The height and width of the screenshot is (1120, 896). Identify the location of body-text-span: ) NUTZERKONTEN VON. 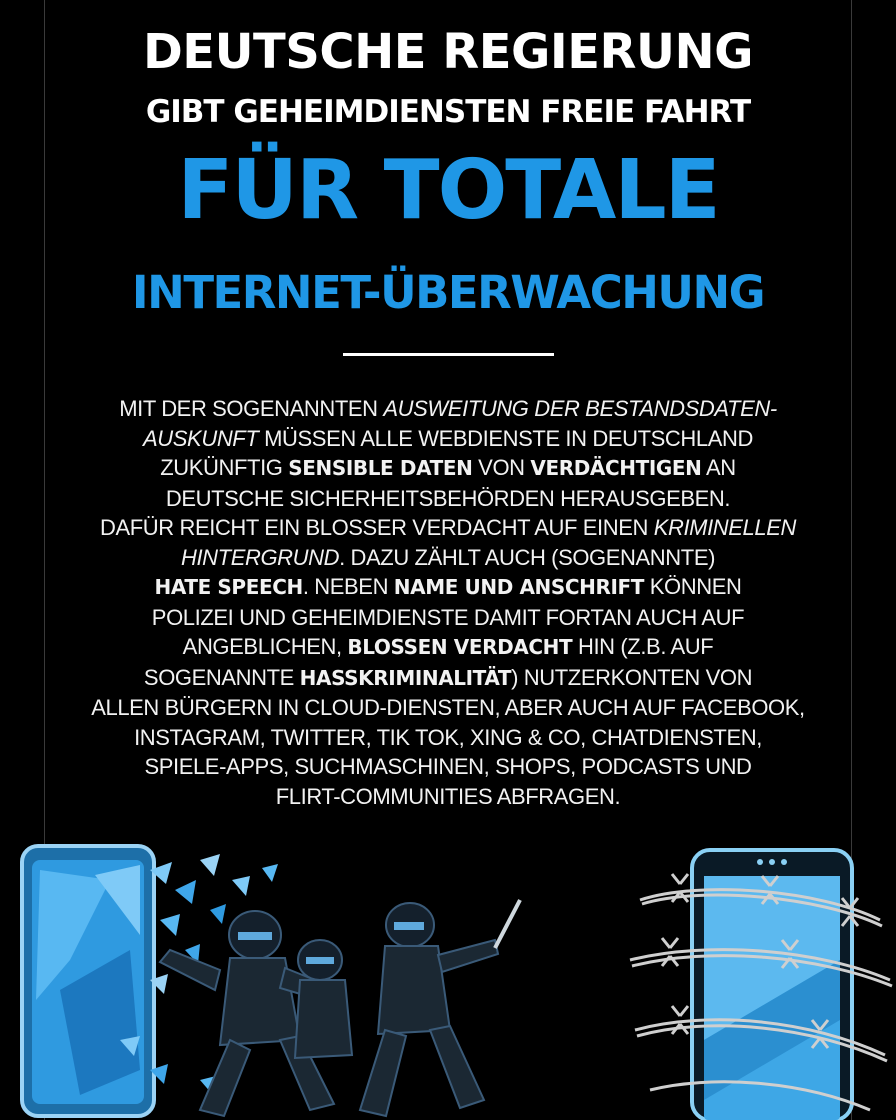
(632, 677).